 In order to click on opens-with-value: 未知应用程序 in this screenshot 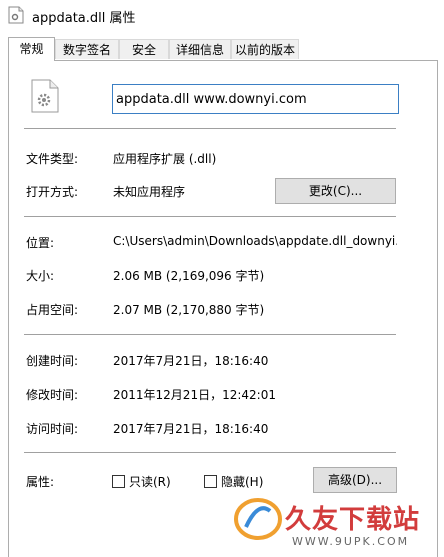, I will do `click(149, 192)`.